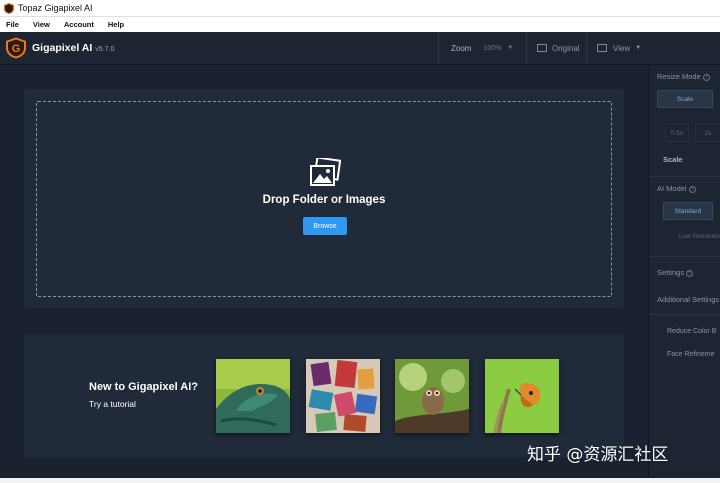  Describe the element at coordinates (672, 188) in the screenshot. I see `ai-model-label: AI Model` at that location.